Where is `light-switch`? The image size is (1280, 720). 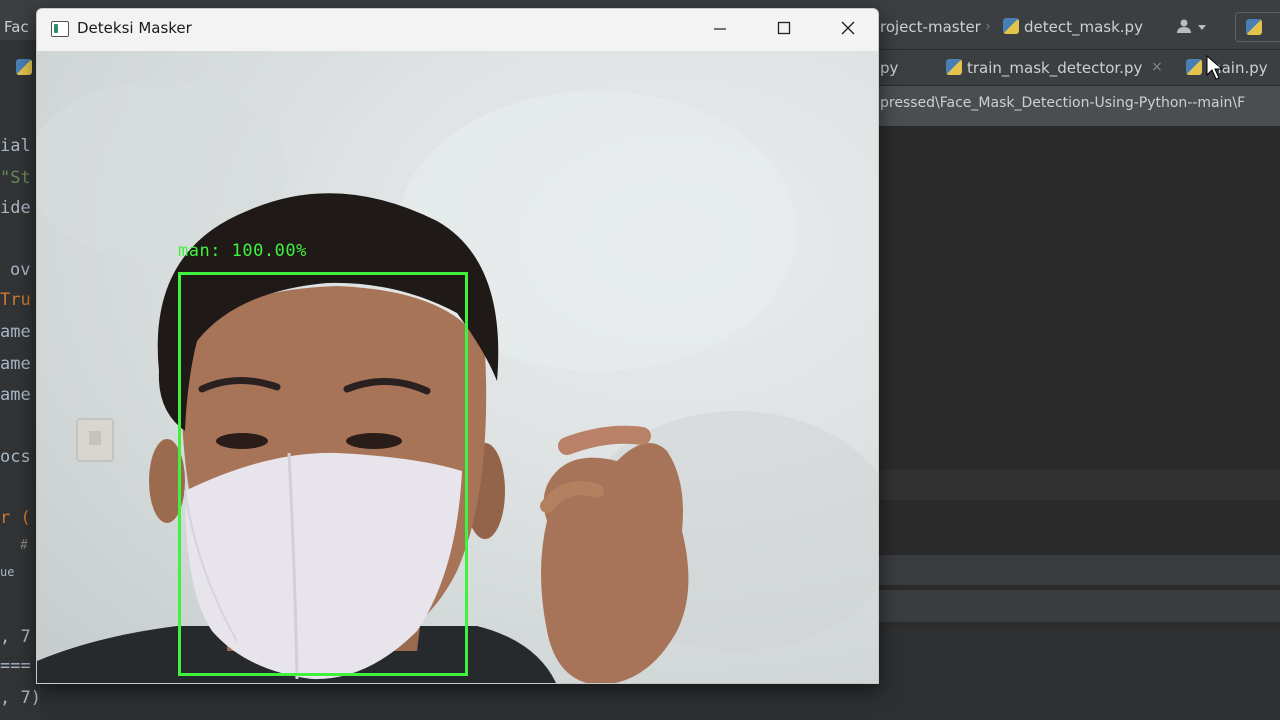 light-switch is located at coordinates (95, 440).